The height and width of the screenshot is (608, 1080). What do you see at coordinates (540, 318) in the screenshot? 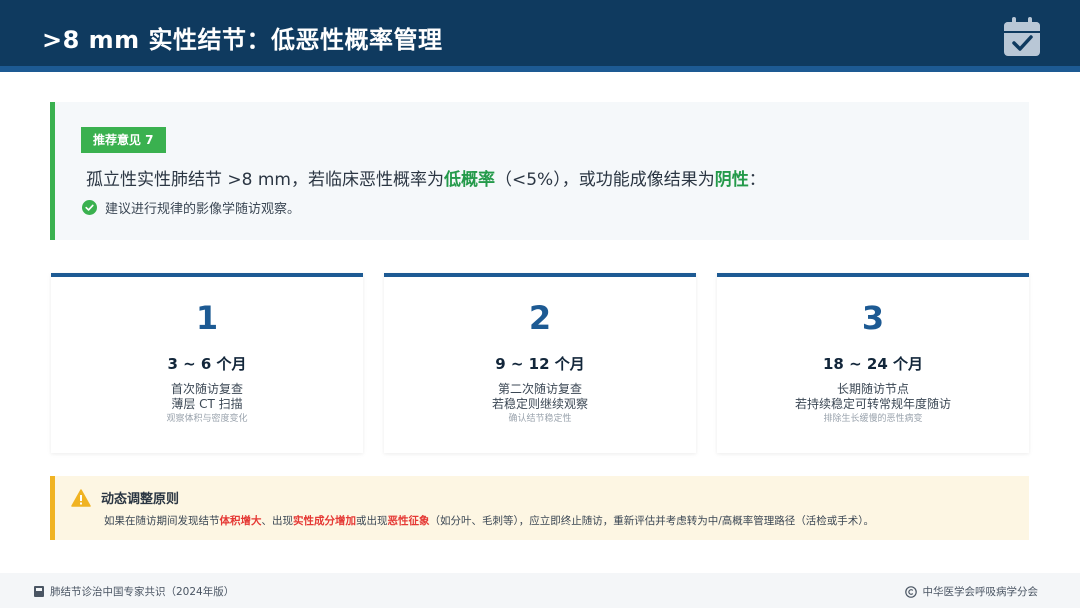
I see `step-number: 2` at bounding box center [540, 318].